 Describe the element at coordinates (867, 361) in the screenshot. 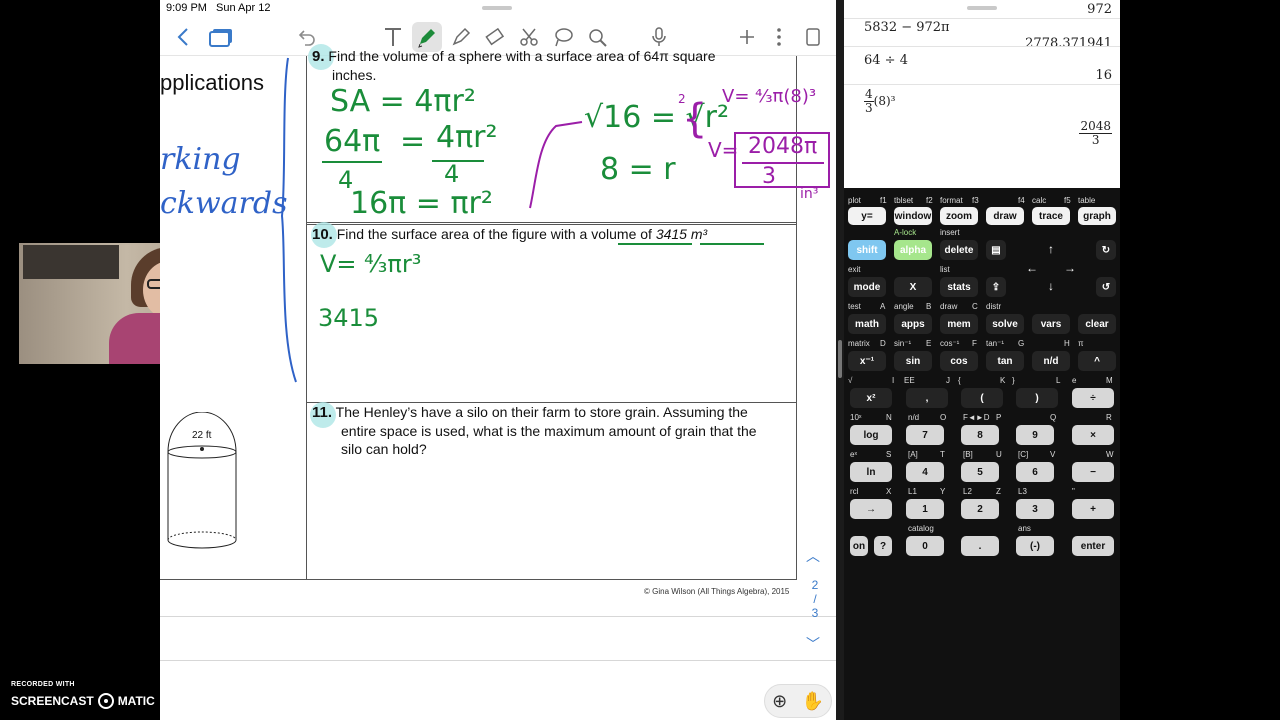

I see `key-reciprocal: x⁻¹` at that location.